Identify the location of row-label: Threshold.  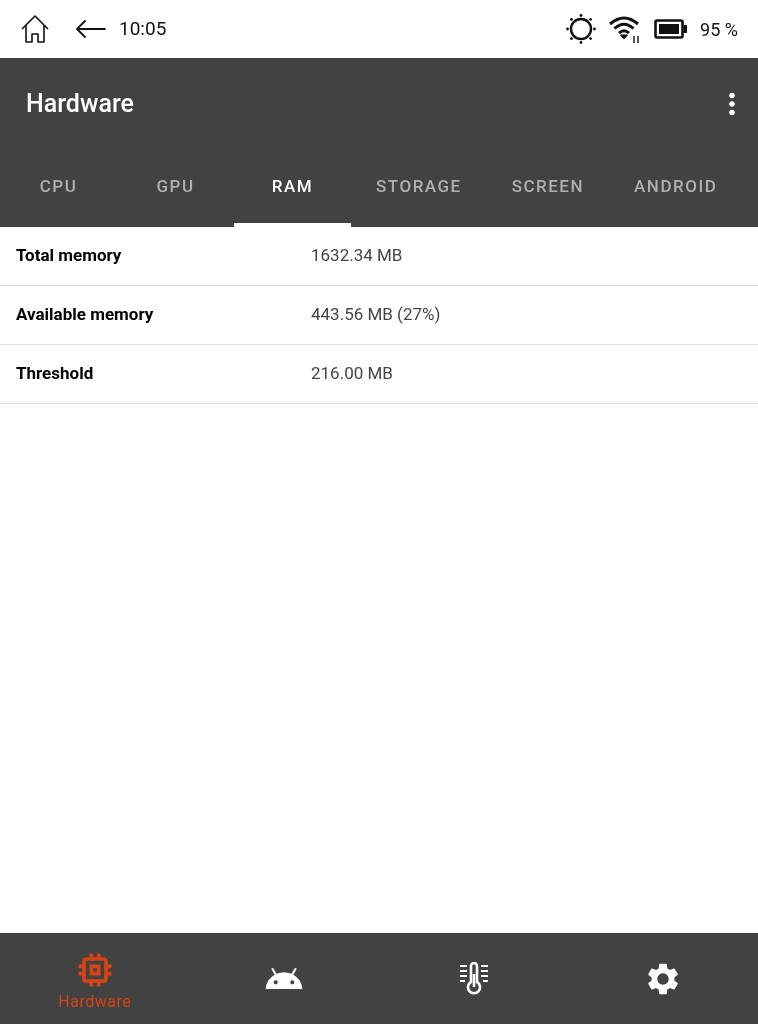
(55, 374).